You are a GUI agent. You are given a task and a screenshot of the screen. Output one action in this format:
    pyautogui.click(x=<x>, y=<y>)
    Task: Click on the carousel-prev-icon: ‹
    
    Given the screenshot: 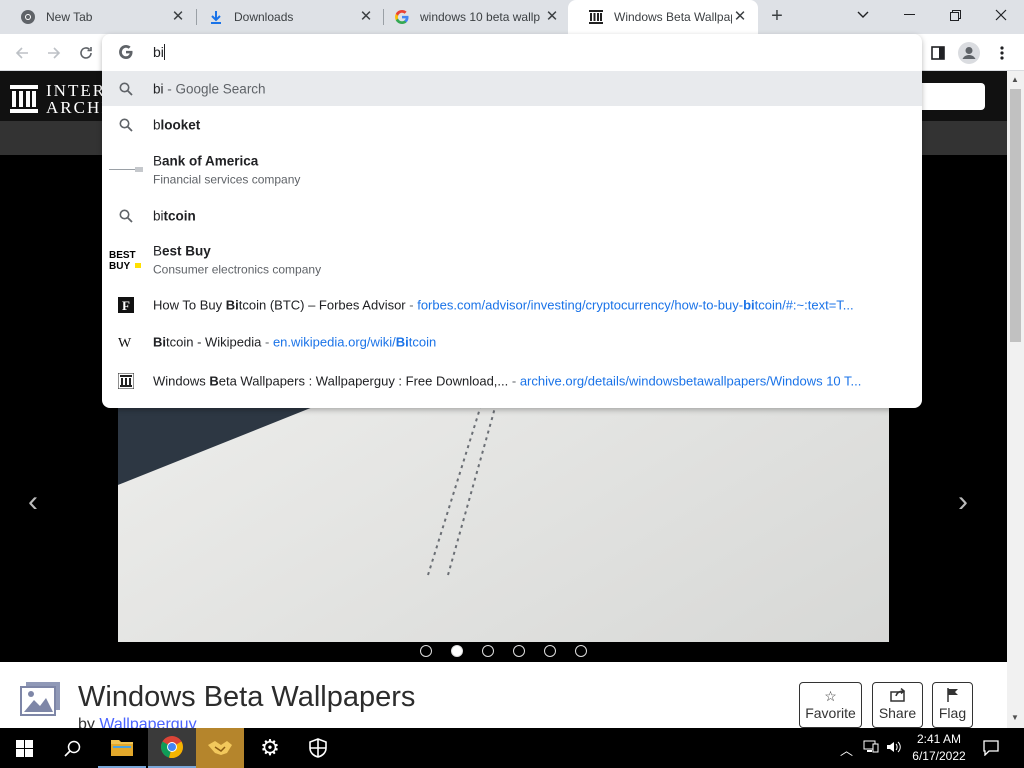 What is the action you would take?
    pyautogui.click(x=33, y=502)
    